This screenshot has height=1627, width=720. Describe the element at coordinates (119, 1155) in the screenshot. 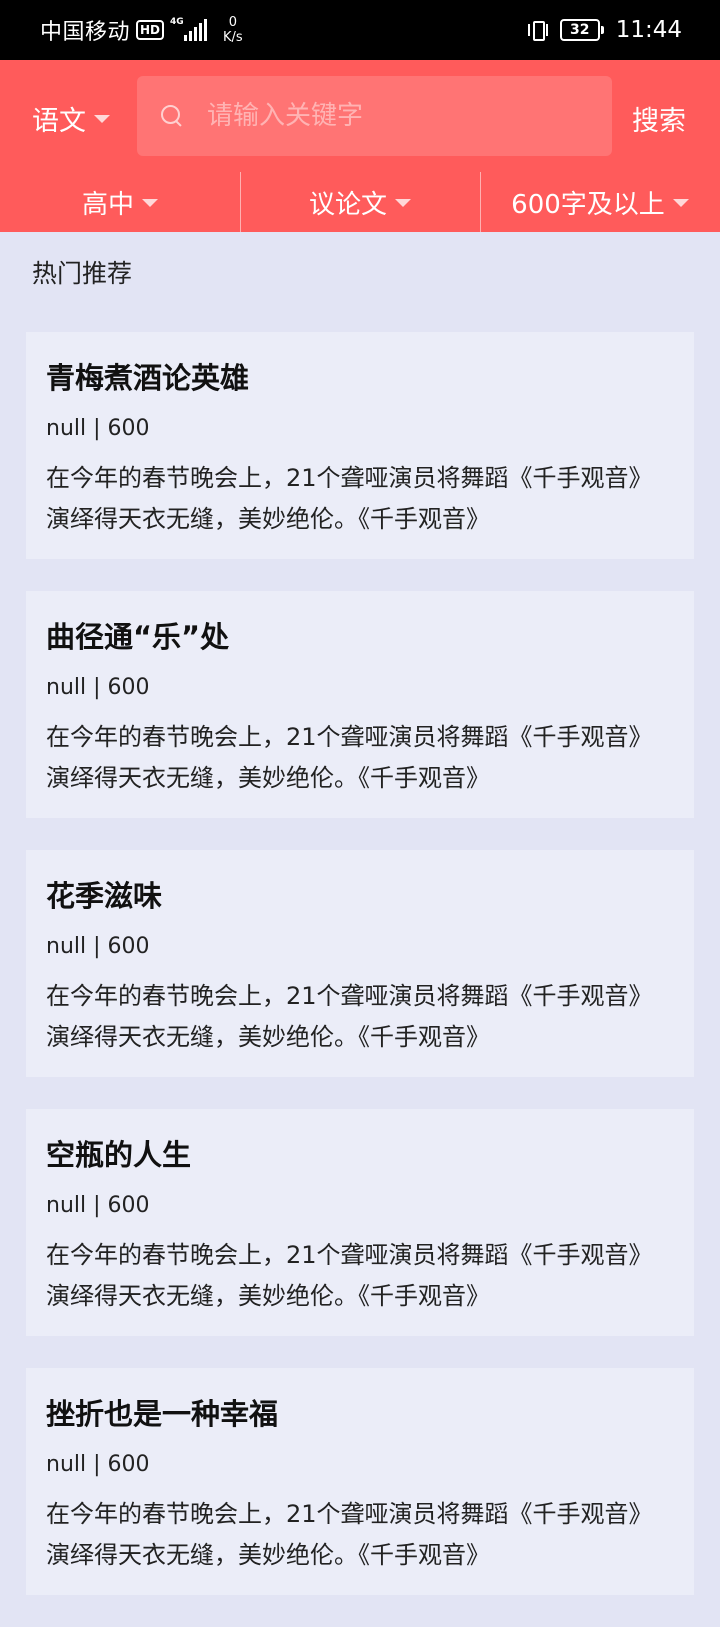

I see `article-title: 空瓶的人生` at that location.